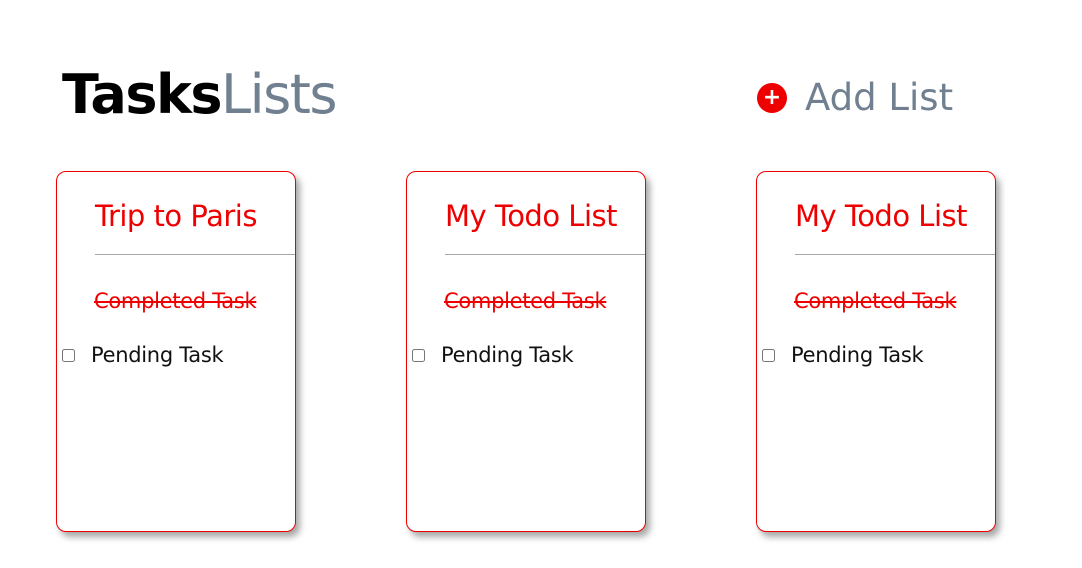  What do you see at coordinates (279, 94) in the screenshot?
I see `app-title-light: Lists` at bounding box center [279, 94].